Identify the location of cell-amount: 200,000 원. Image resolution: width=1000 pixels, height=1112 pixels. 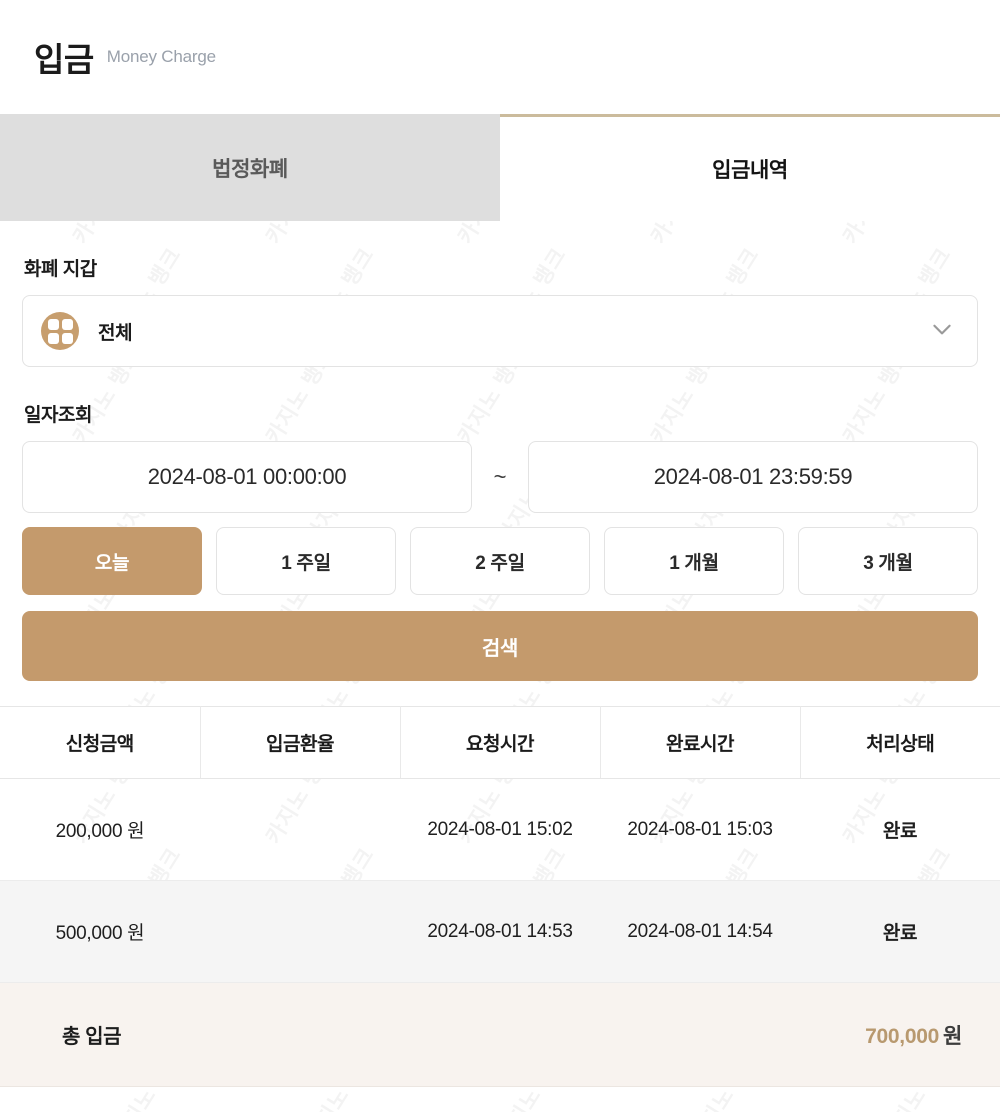
(100, 829).